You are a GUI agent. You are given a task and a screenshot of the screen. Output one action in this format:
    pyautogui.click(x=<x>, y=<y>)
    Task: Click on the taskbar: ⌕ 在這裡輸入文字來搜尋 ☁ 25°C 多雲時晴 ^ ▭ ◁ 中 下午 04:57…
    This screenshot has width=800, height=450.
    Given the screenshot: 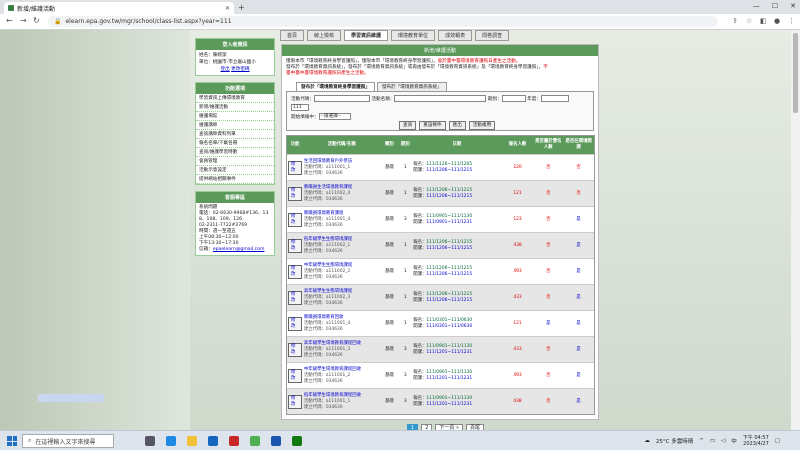 What is the action you would take?
    pyautogui.click(x=400, y=440)
    